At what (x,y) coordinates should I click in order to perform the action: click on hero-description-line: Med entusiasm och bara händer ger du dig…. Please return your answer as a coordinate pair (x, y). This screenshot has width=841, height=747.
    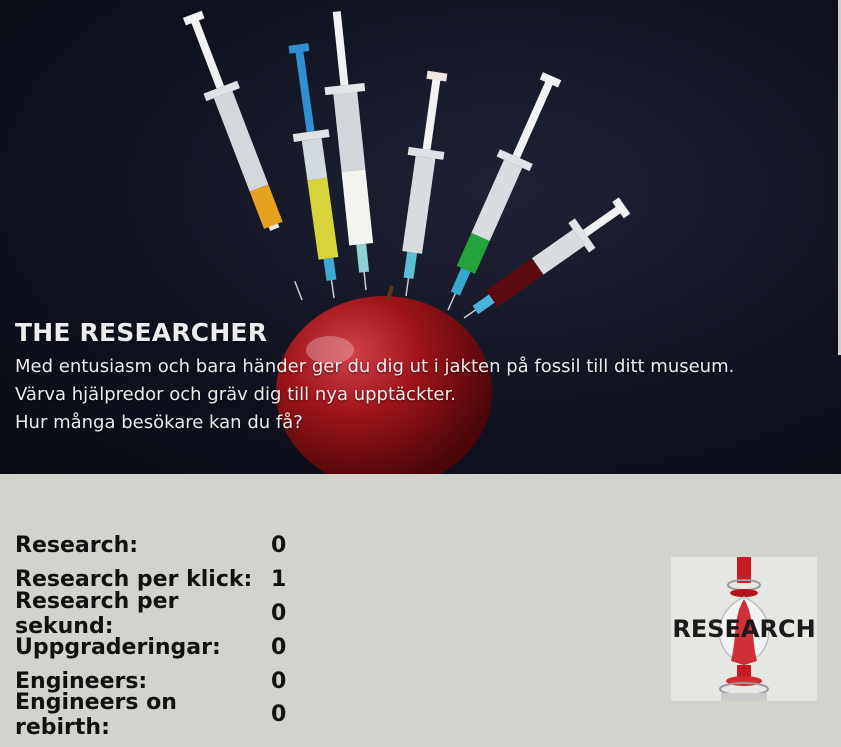
    Looking at the image, I should click on (375, 366).